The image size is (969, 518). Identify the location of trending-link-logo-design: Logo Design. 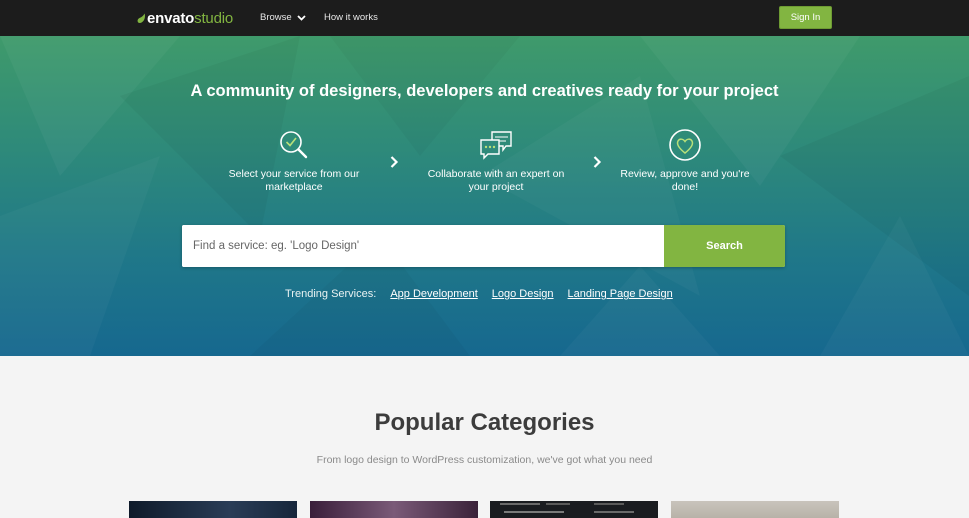
(523, 294).